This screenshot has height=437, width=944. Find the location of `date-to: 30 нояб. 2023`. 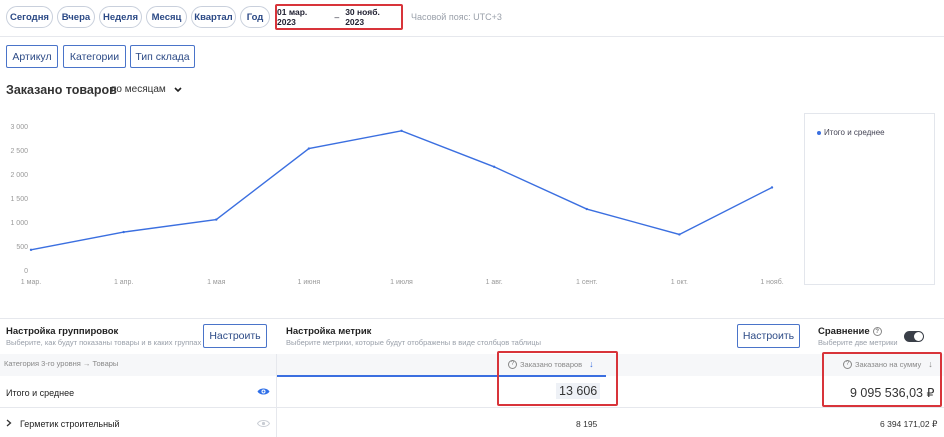

date-to: 30 нояб. 2023 is located at coordinates (362, 17).